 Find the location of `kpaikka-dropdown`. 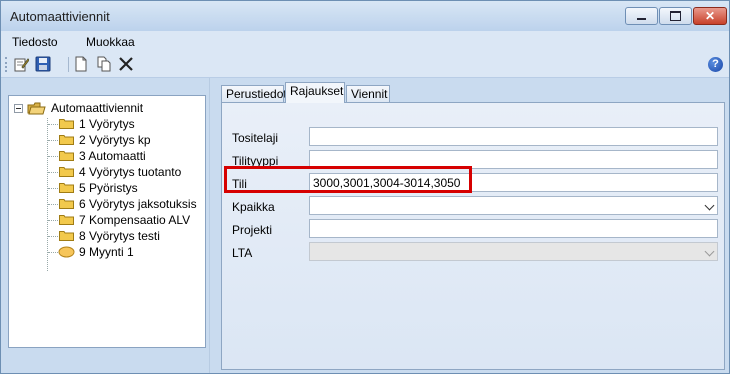

kpaikka-dropdown is located at coordinates (513, 205).